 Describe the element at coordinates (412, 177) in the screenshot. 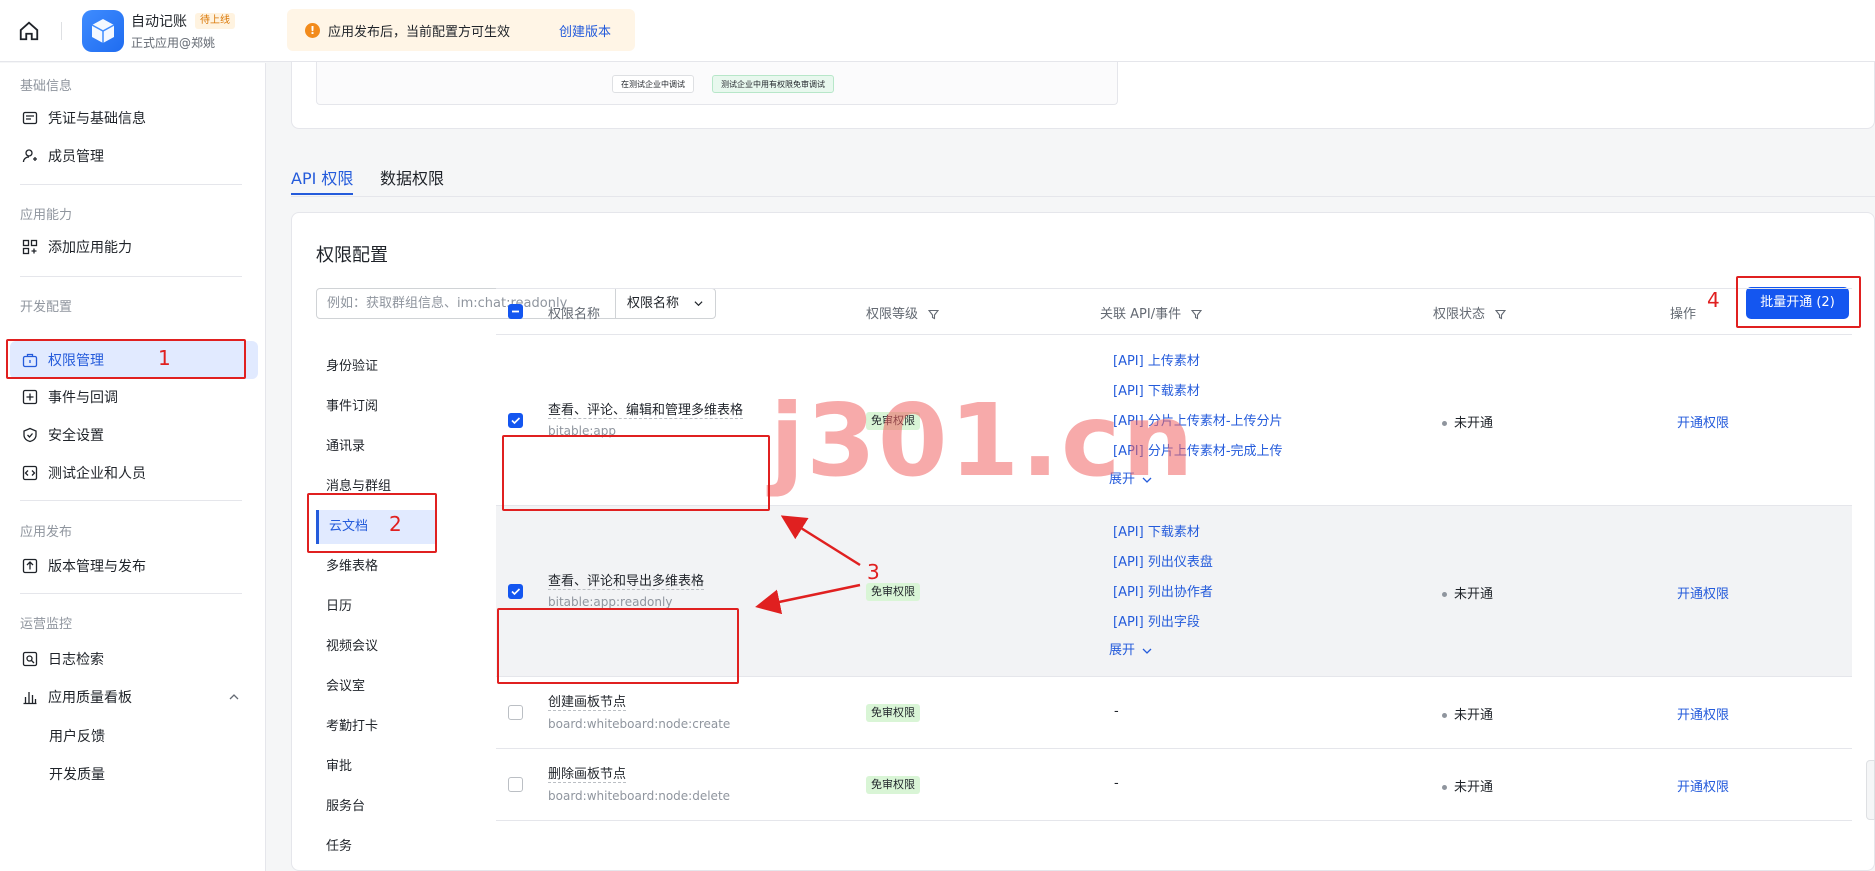

I see `tab-data-permissions: 数据权限` at that location.